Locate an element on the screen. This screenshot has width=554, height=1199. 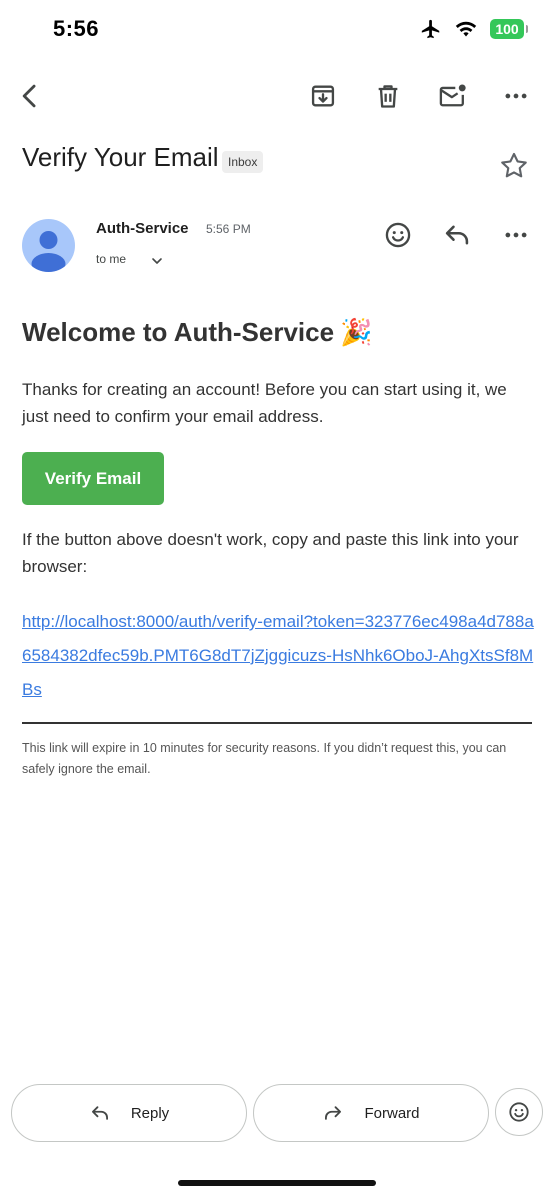
email-toolbar is located at coordinates (277, 96).